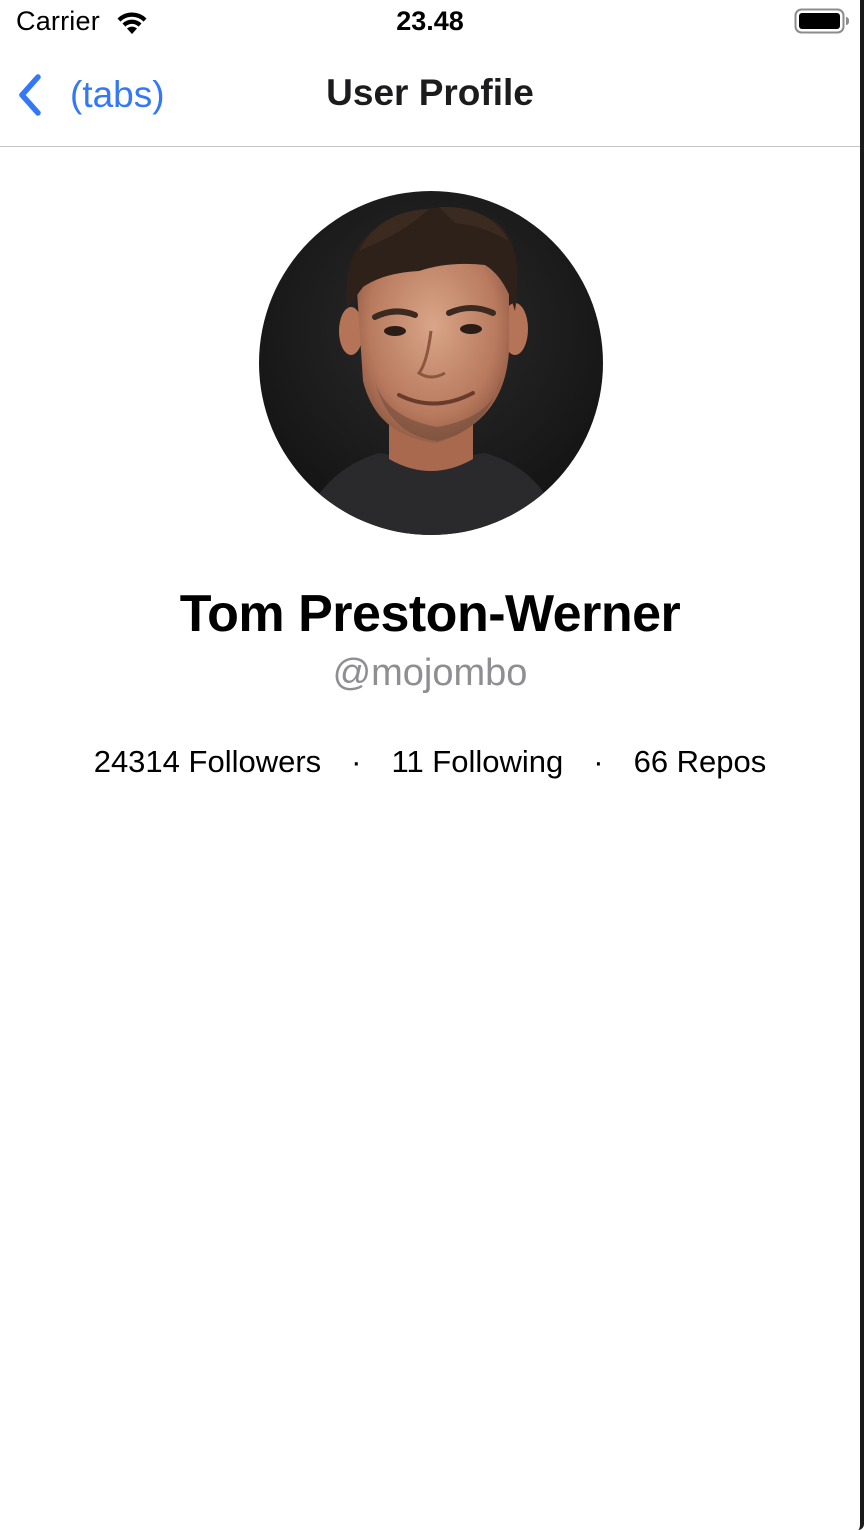 Image resolution: width=864 pixels, height=1530 pixels. What do you see at coordinates (821, 21) in the screenshot?
I see `battery-icon` at bounding box center [821, 21].